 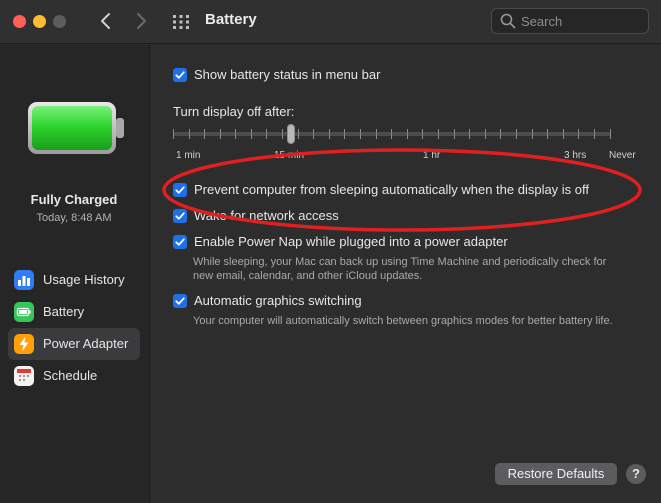 I want to click on show-all-button, so click(x=181, y=22).